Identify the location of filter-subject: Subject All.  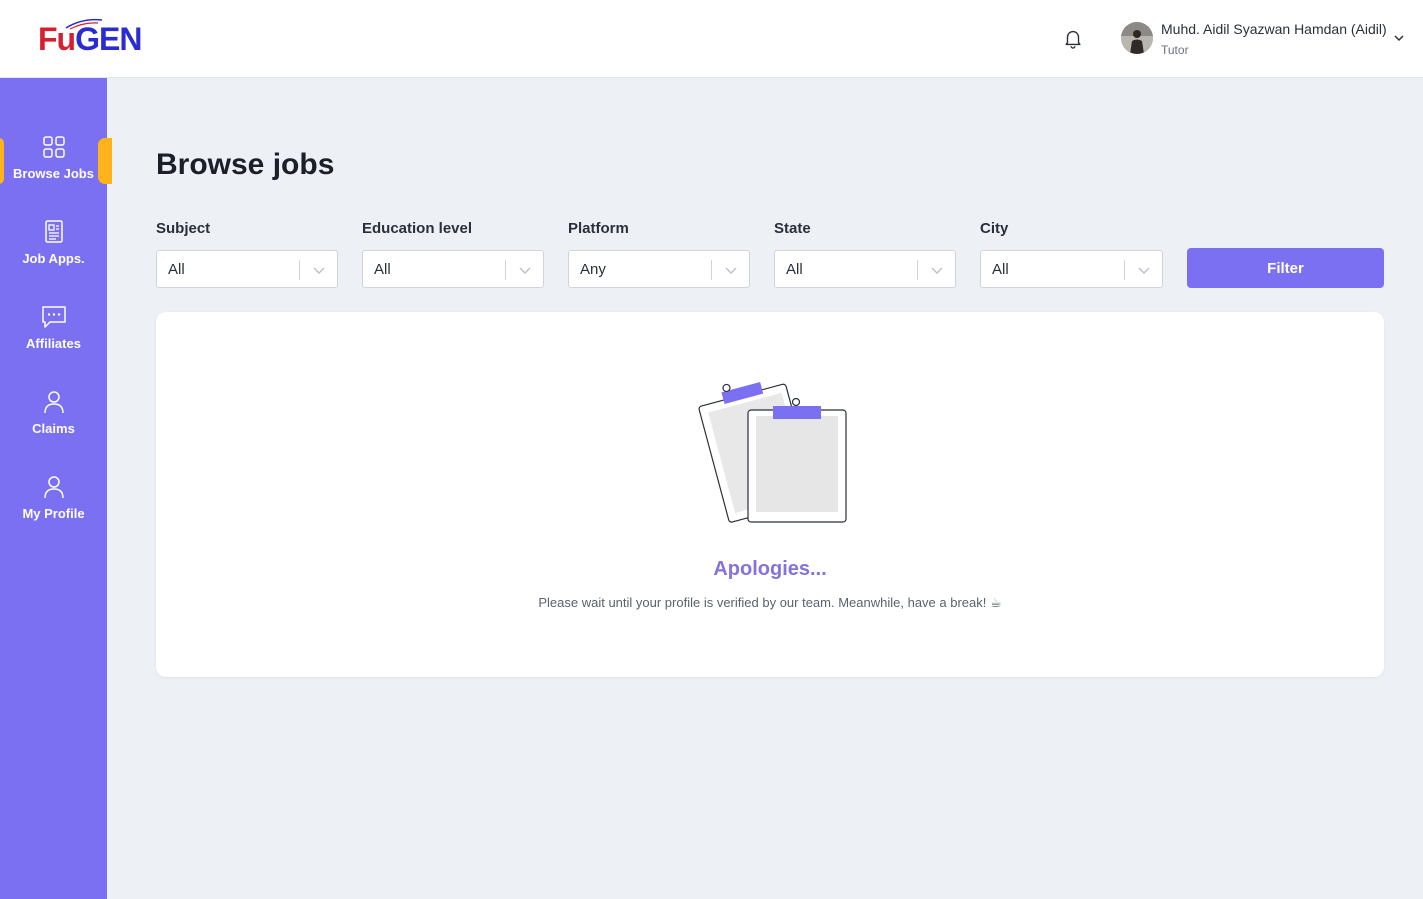
(247, 254).